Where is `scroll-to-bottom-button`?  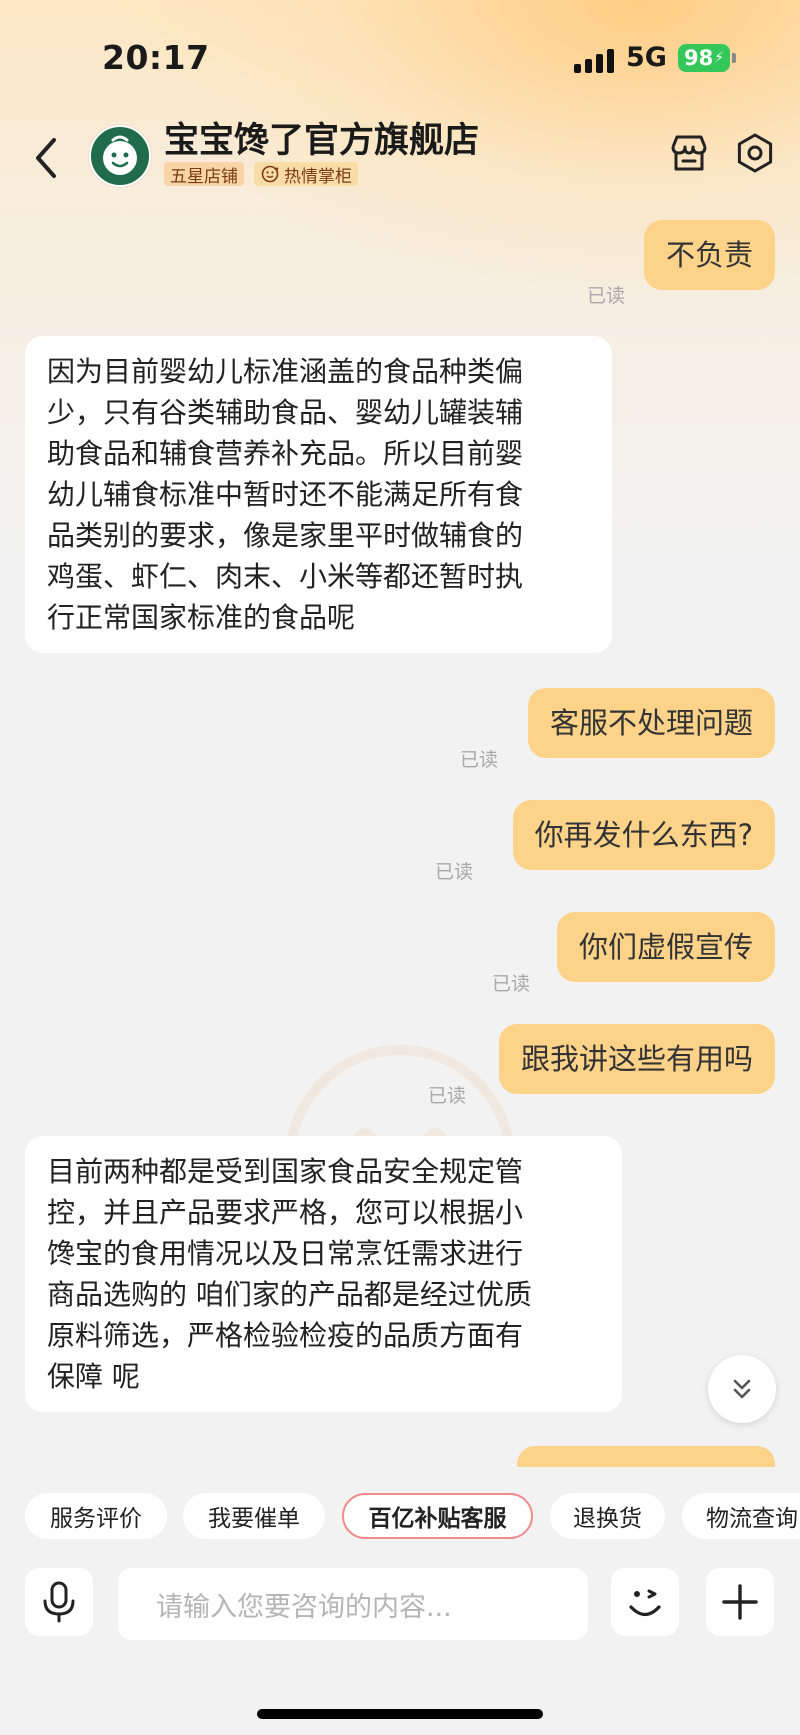
scroll-to-bottom-button is located at coordinates (742, 1389).